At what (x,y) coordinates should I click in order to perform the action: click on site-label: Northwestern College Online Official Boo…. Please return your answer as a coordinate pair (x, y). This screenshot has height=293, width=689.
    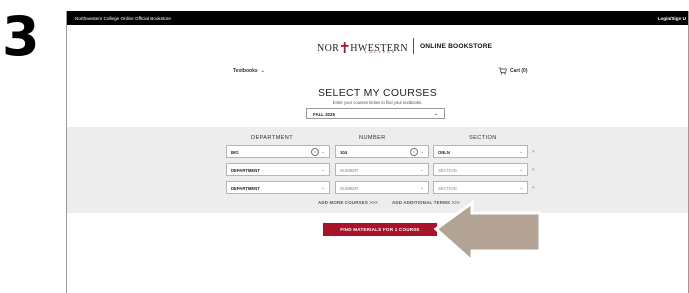
    Looking at the image, I should click on (123, 18).